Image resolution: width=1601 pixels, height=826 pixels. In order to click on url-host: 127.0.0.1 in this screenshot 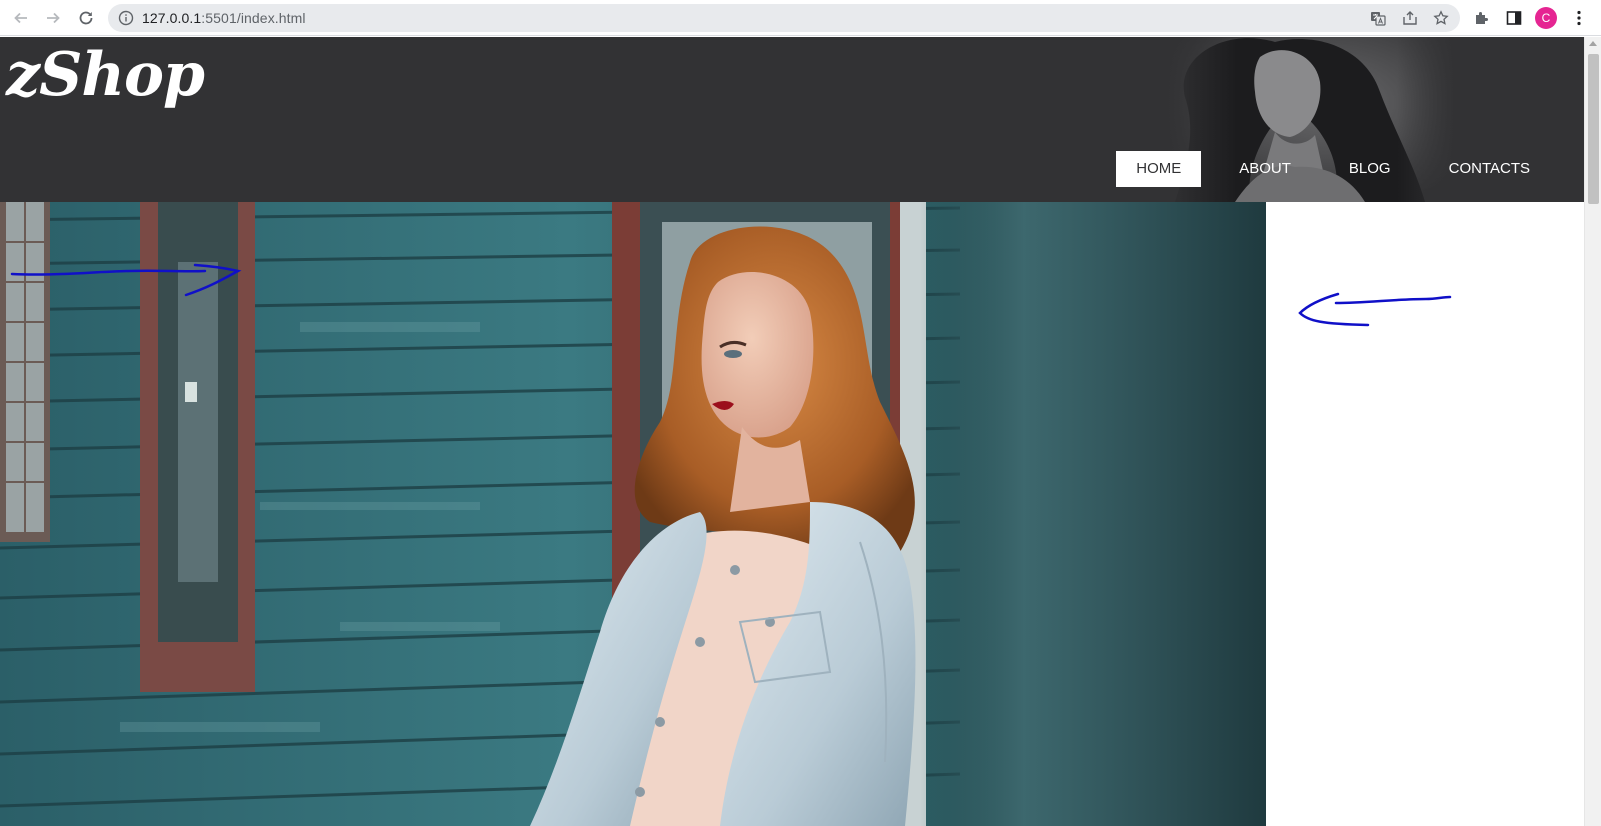, I will do `click(172, 18)`.